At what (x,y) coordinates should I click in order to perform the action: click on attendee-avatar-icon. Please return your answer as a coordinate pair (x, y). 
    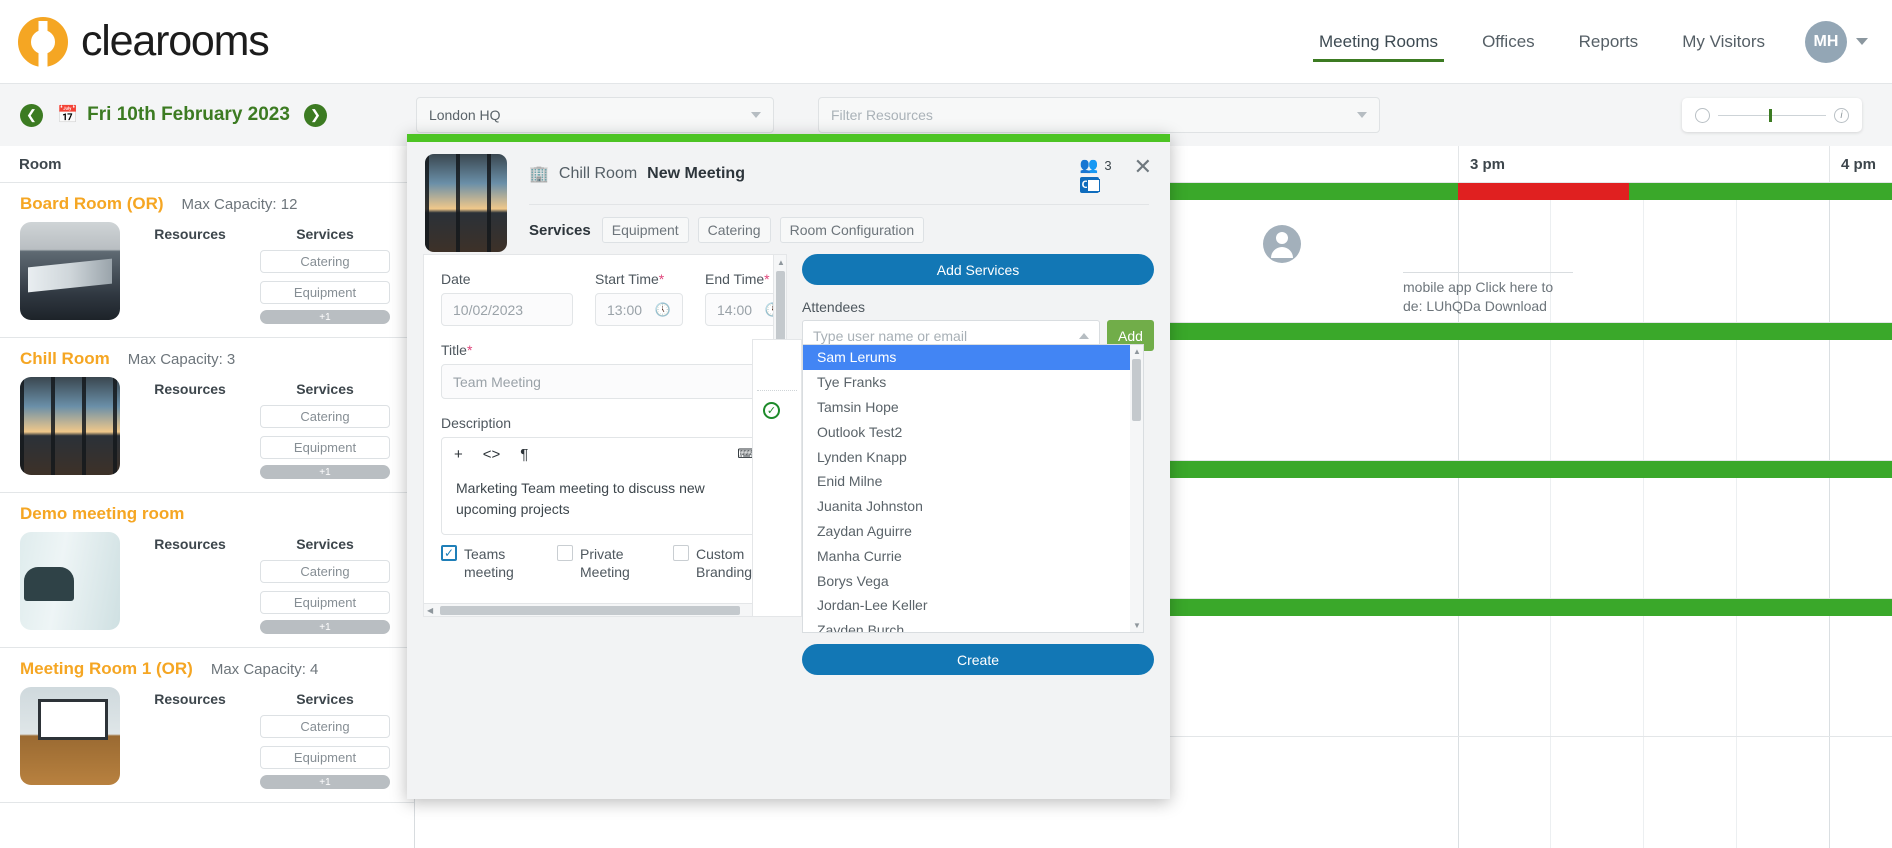
    Looking at the image, I should click on (1282, 244).